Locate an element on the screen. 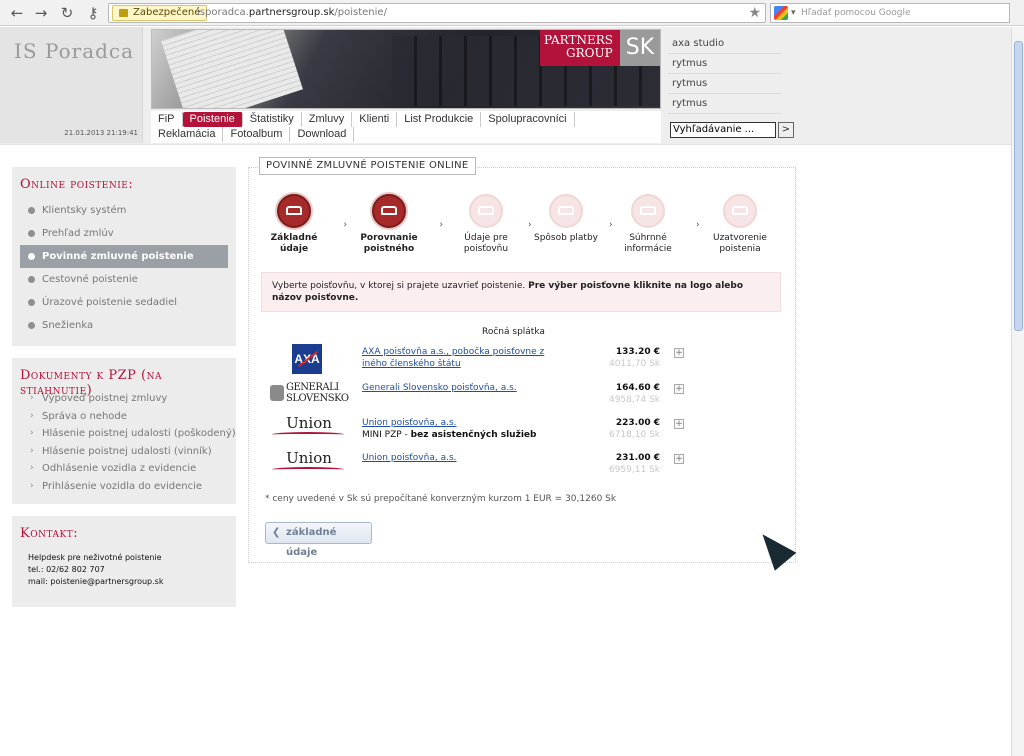 The image size is (1024, 756). offer-price: 231.00 € 6959,11 Sk is located at coordinates (634, 464).